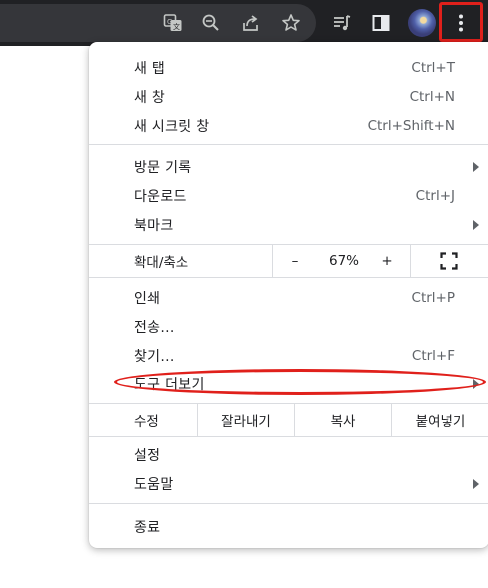 This screenshot has height=588, width=488. I want to click on menu-item-print: 인쇄 Ctrl+P, so click(288, 297).